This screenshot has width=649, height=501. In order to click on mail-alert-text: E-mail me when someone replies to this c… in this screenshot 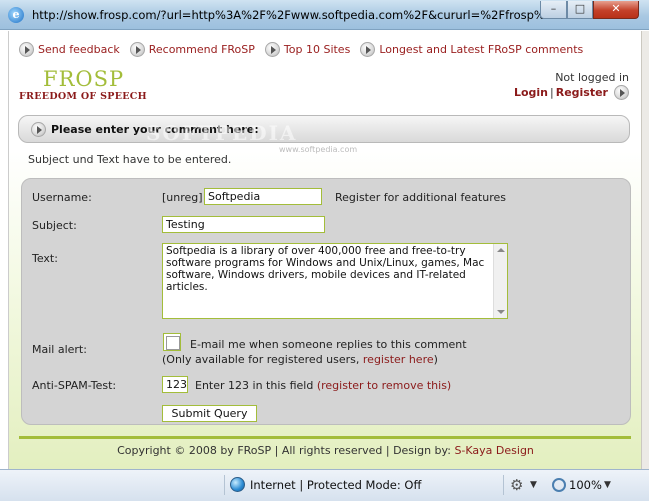, I will do `click(328, 344)`.